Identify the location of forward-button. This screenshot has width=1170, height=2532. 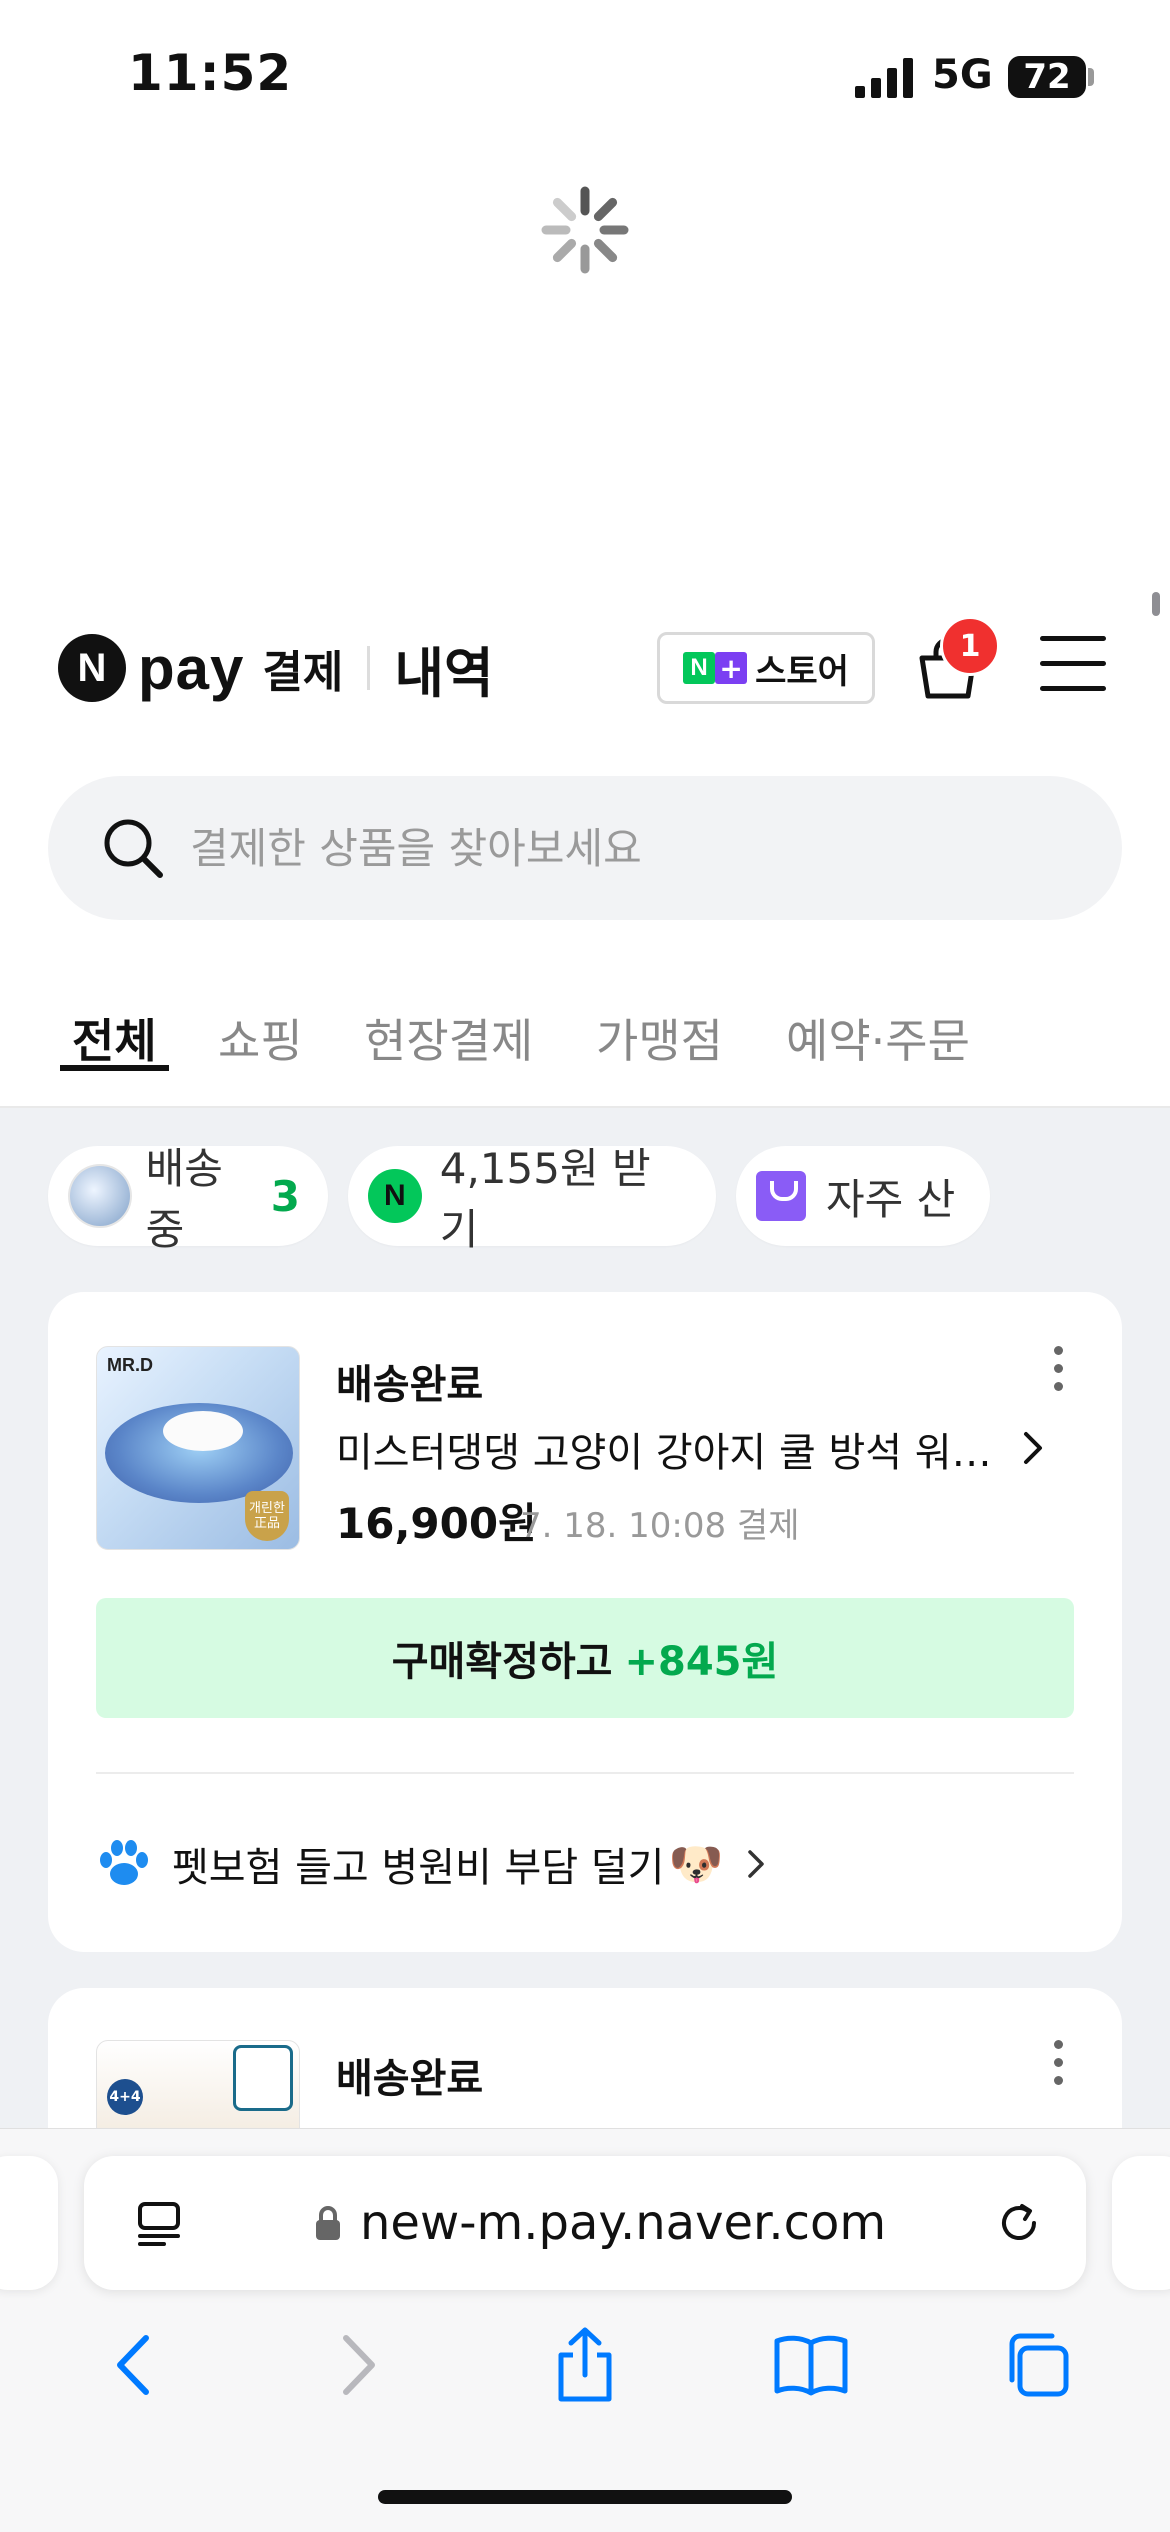
(359, 2365).